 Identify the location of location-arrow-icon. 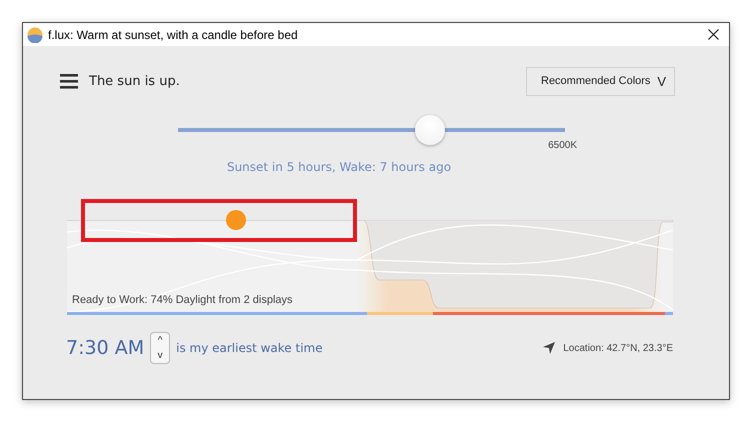
(549, 348).